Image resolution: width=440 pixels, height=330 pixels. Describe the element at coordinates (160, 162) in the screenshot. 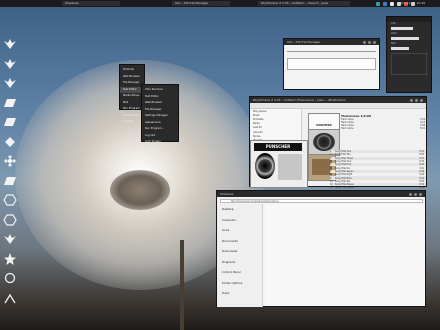

I see `submenu-item: Help` at that location.